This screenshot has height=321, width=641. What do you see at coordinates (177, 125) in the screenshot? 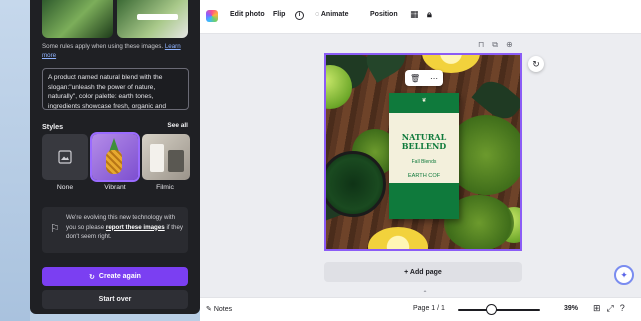
I see `see-all-link: See all` at bounding box center [177, 125].